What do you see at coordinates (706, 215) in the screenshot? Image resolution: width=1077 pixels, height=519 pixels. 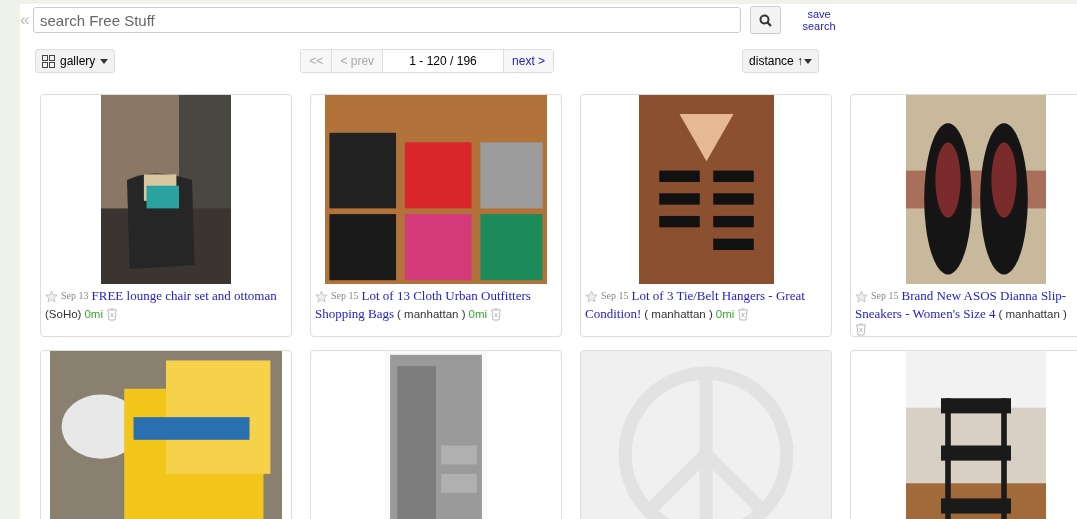 I see `listing-card: Sep 15 Lot of 3 Tie/Belt Hangers - Great Condition! ( manhattan ) 0mi` at bounding box center [706, 215].